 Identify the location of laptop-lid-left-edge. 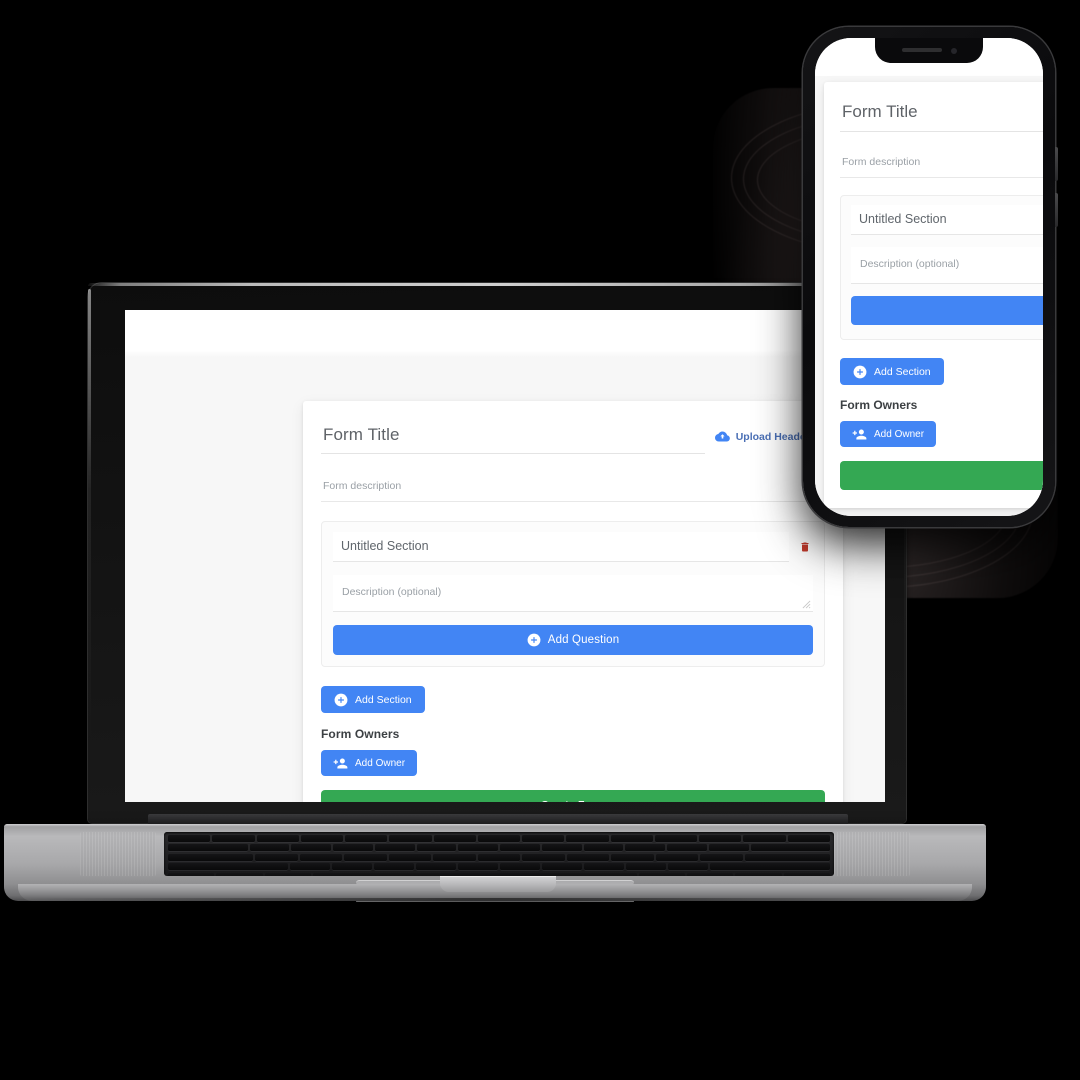
(89, 539).